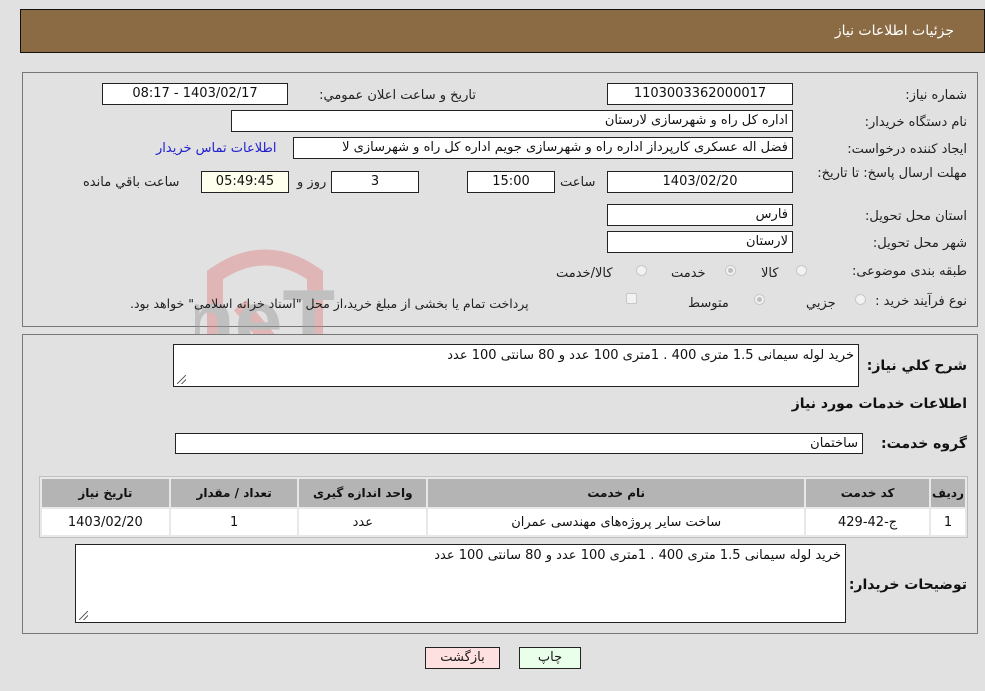 The image size is (985, 691). I want to click on cell-row-number: 1, so click(947, 522).